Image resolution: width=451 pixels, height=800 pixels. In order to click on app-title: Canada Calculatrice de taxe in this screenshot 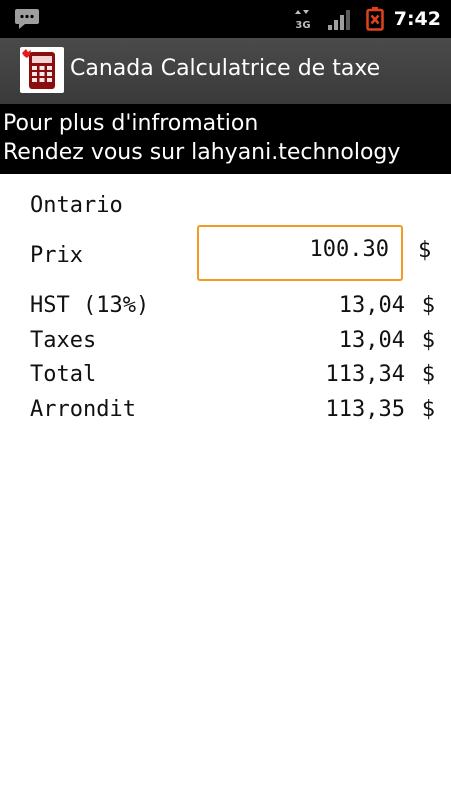, I will do `click(225, 68)`.